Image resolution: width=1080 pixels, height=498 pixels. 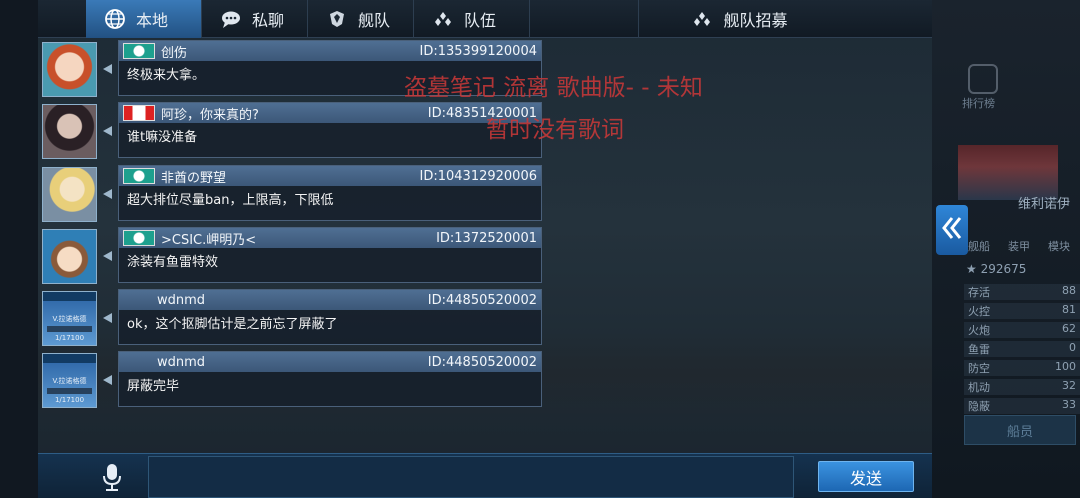 I want to click on tab-private-chat: 私聊, so click(x=255, y=19).